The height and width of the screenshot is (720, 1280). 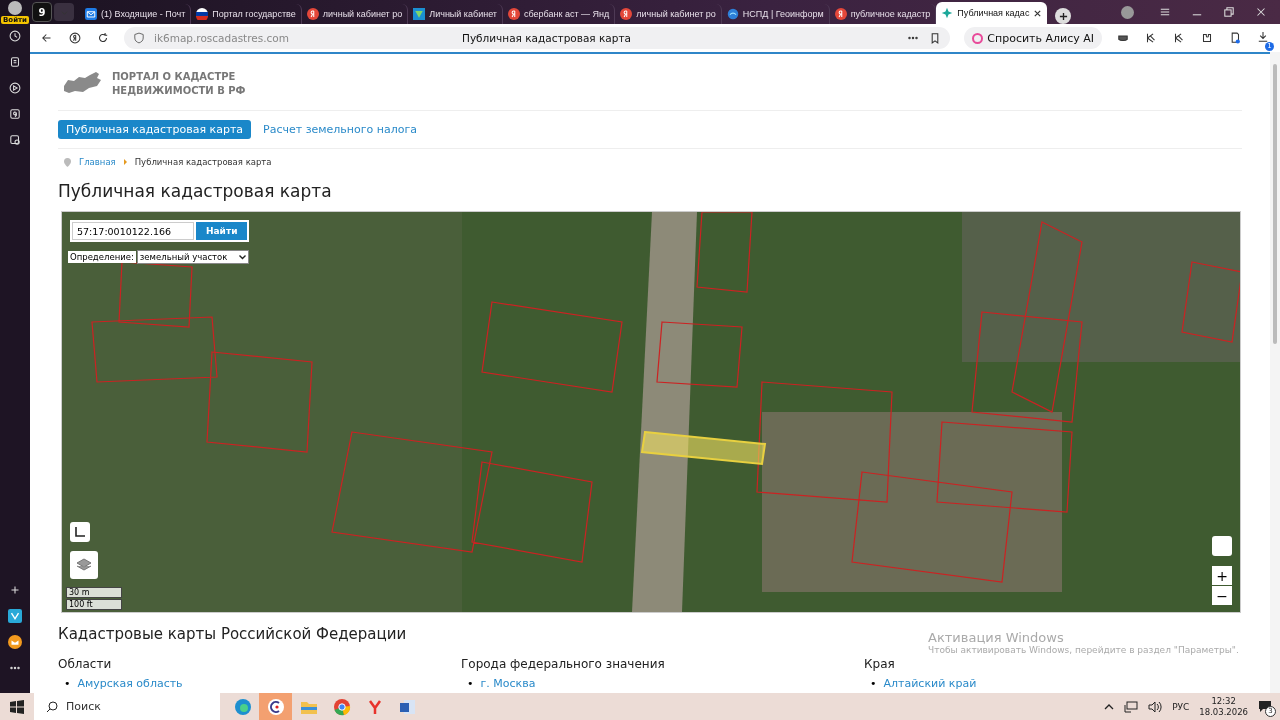 I want to click on restore-icon, so click(x=1229, y=12).